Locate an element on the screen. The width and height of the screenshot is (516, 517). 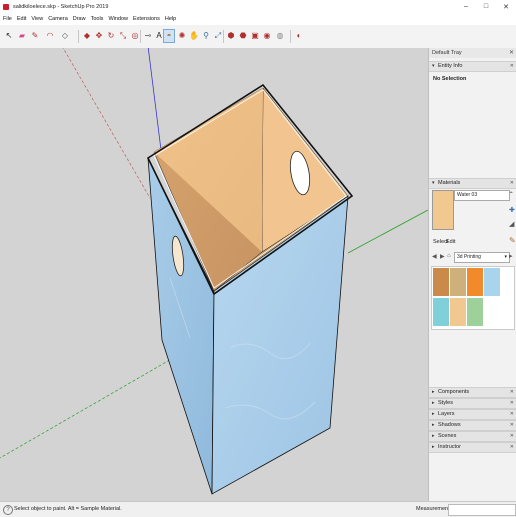
menu-draw: Draw is located at coordinates (79, 19).